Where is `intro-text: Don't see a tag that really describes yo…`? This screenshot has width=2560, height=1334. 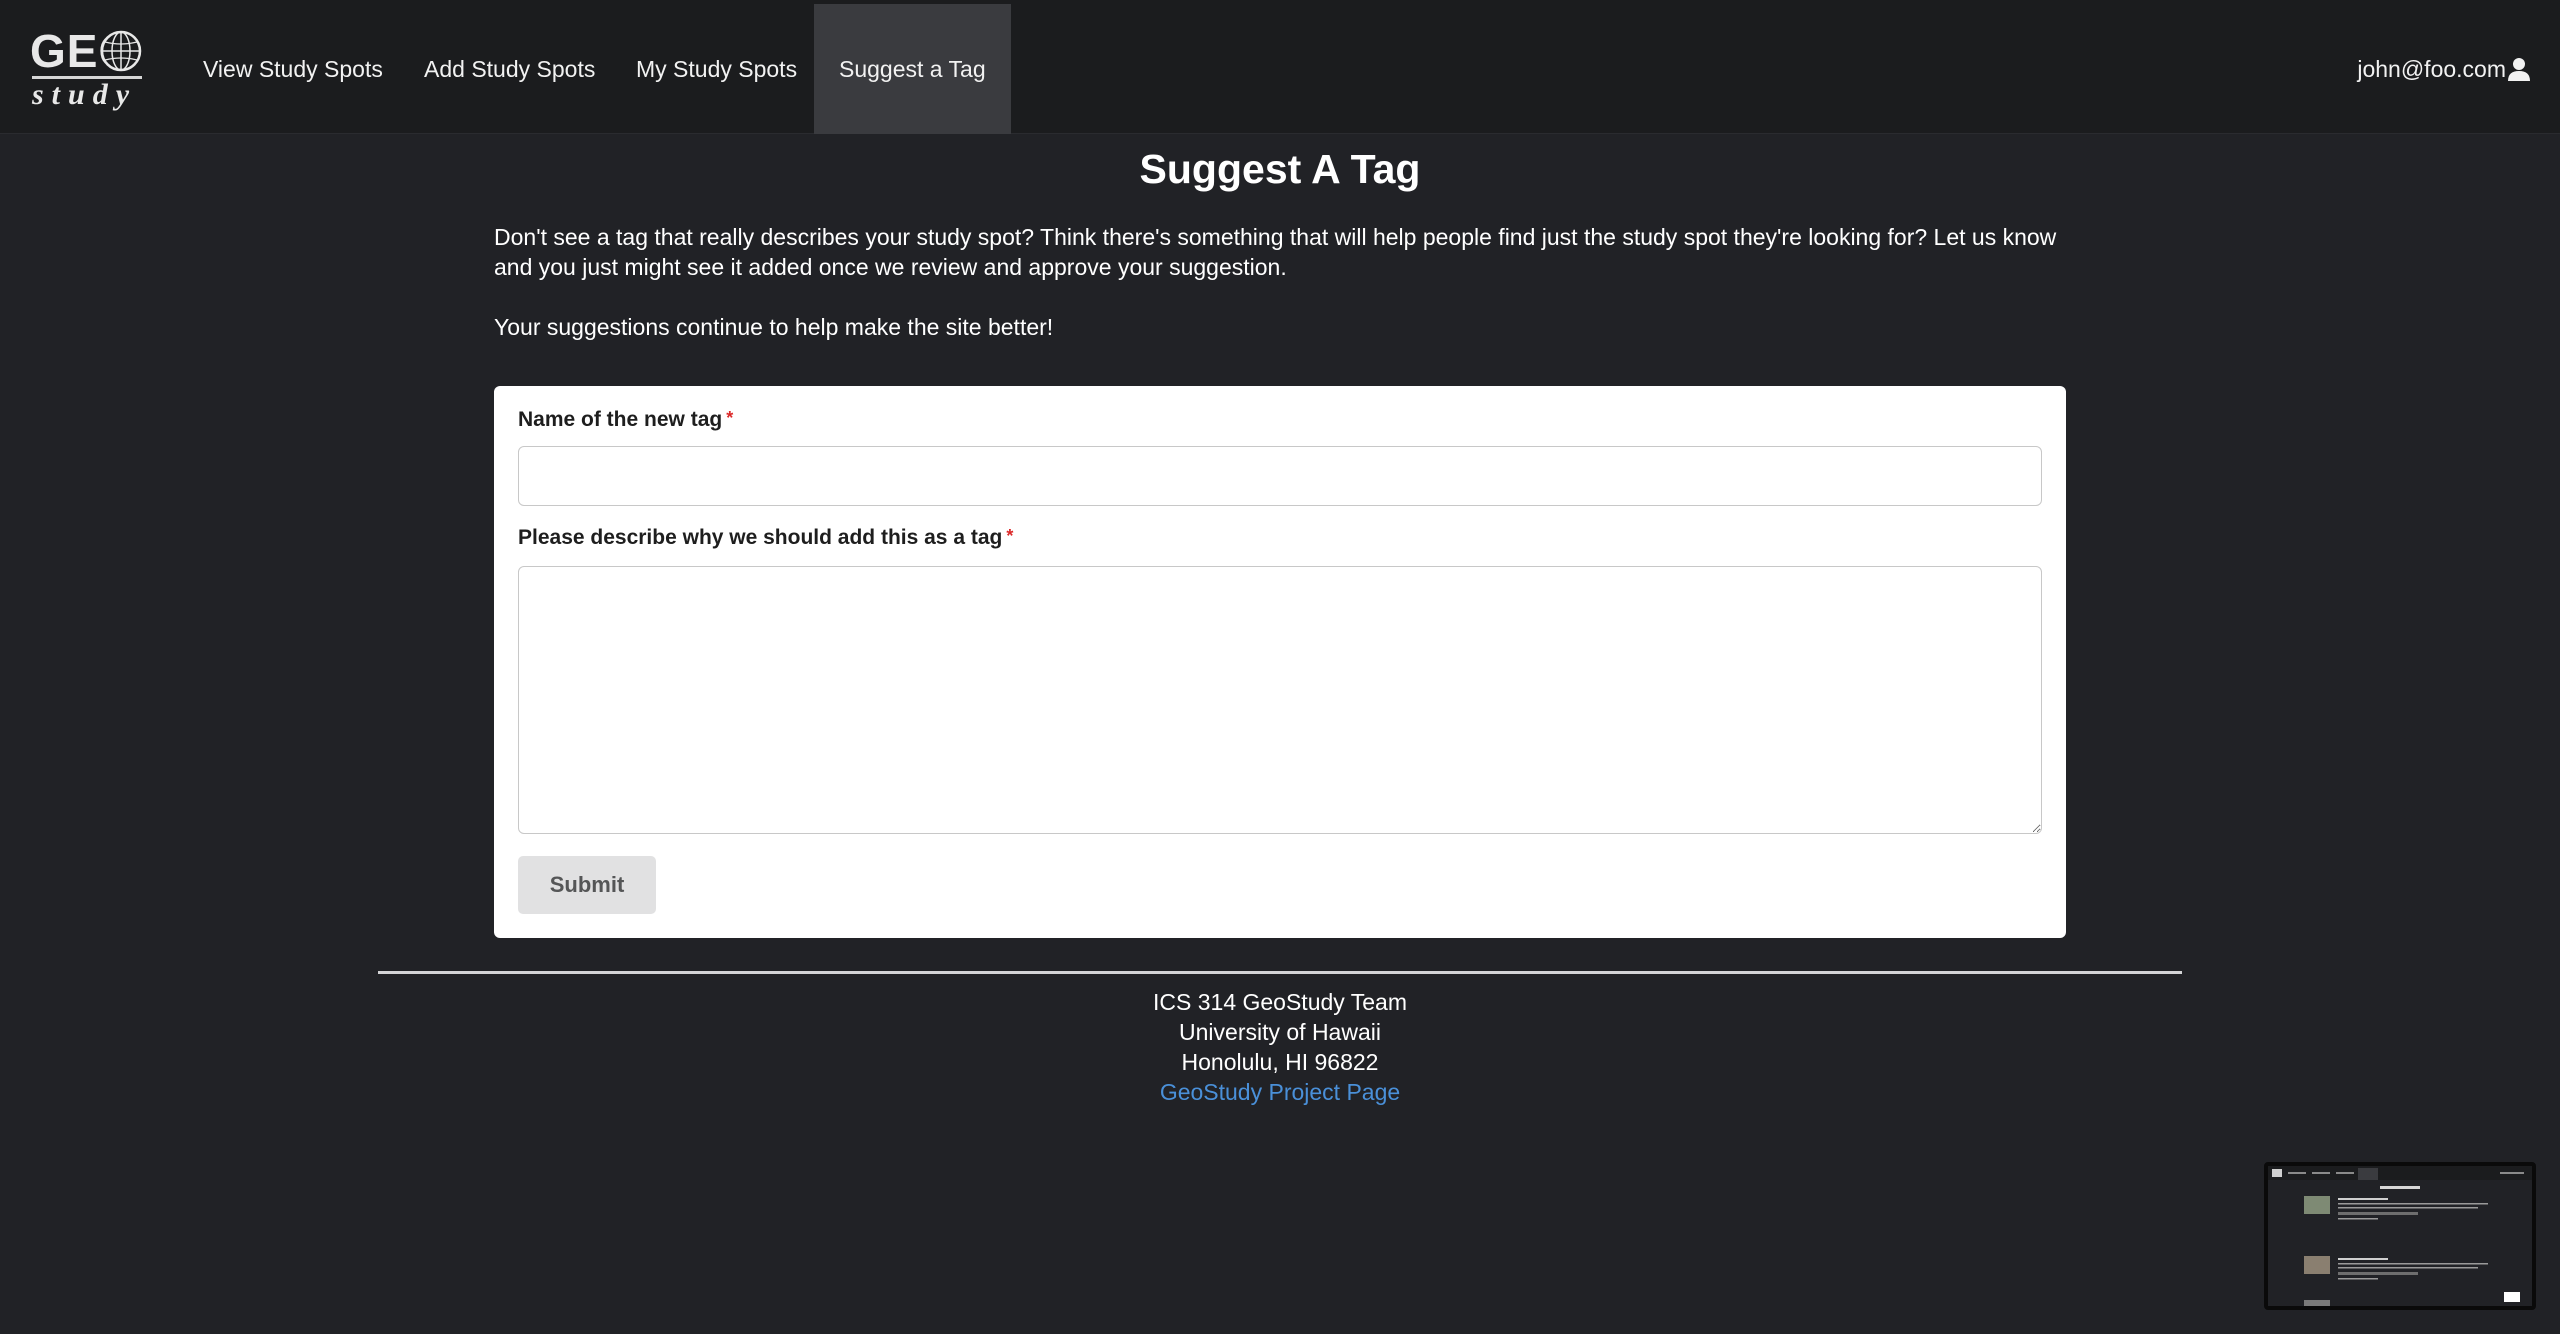 intro-text: Don't see a tag that really describes yo… is located at coordinates (1284, 282).